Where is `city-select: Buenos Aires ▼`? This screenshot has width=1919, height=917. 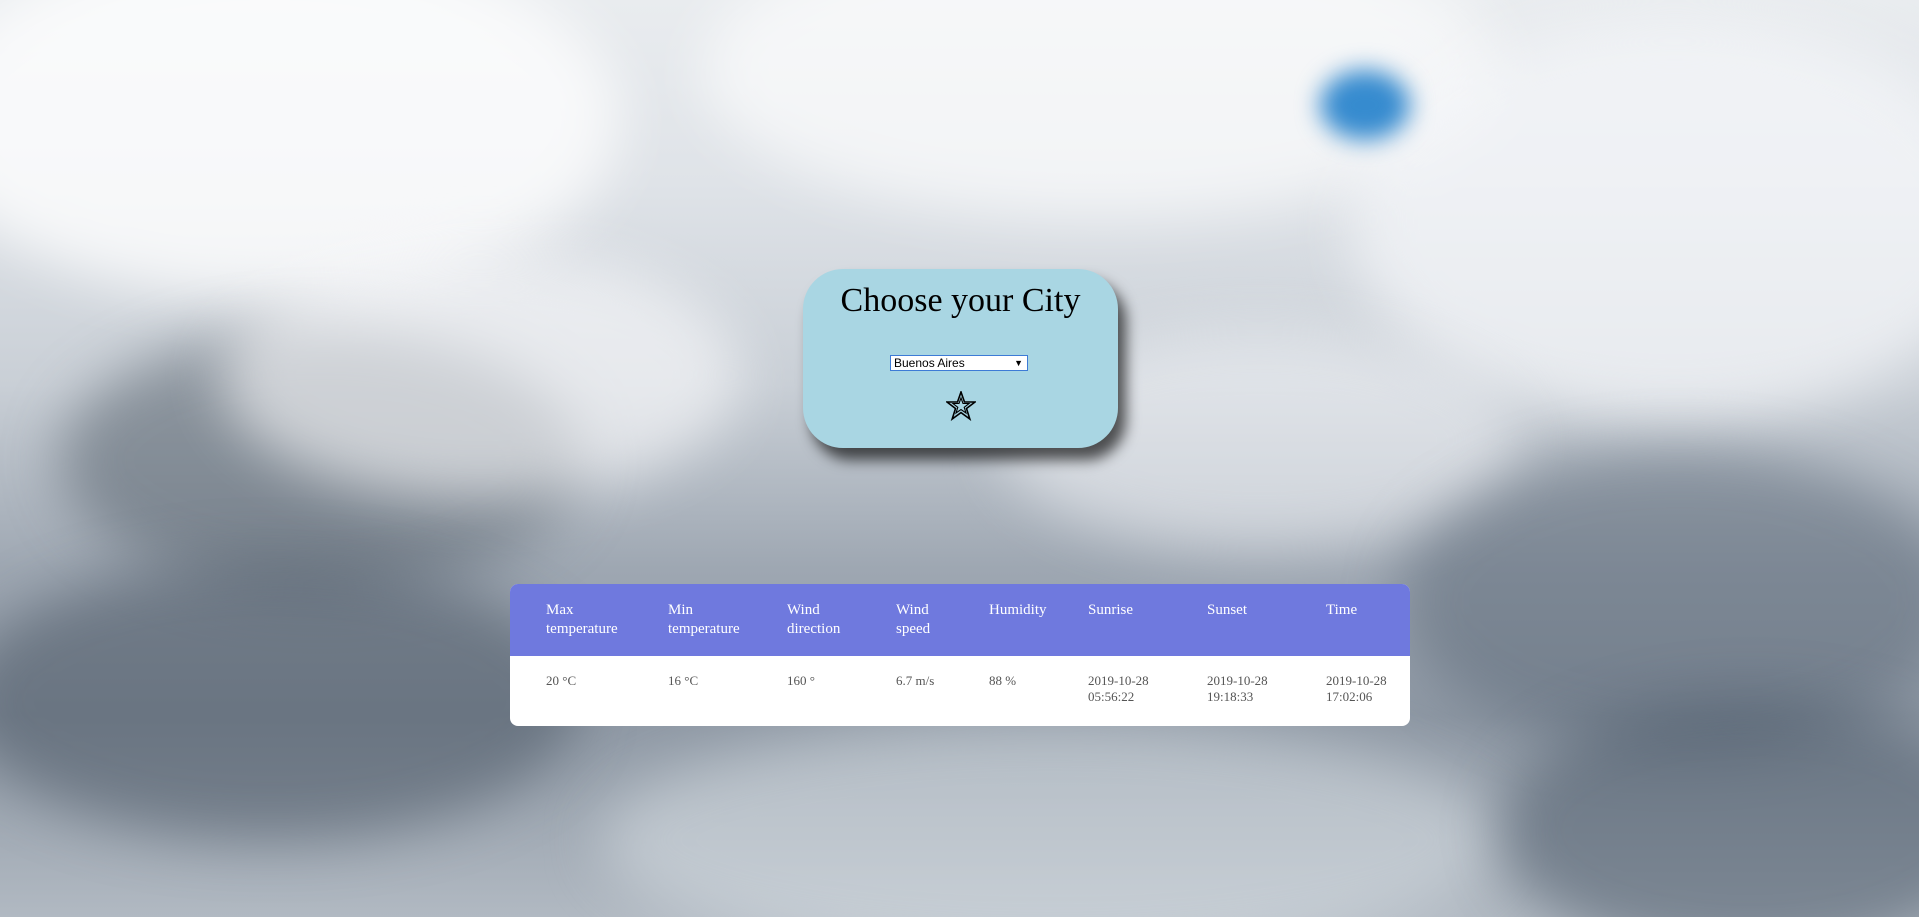
city-select: Buenos Aires ▼ is located at coordinates (959, 363).